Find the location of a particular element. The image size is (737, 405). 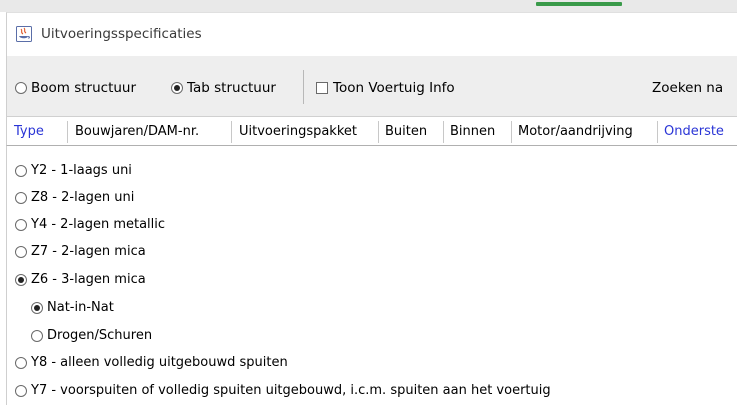

option-z6: Z6 - 3-lagen mica is located at coordinates (80, 279).